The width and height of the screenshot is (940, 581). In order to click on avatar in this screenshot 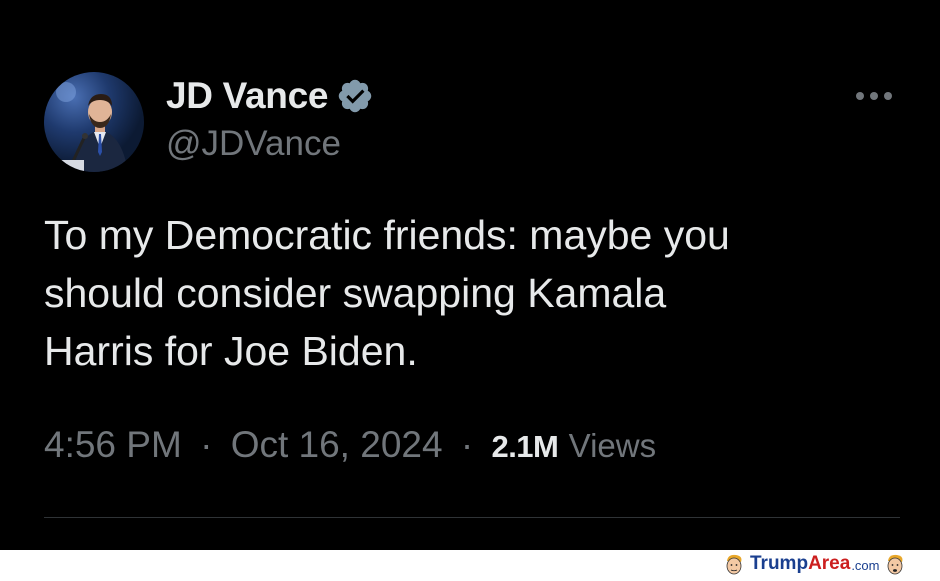, I will do `click(94, 122)`.